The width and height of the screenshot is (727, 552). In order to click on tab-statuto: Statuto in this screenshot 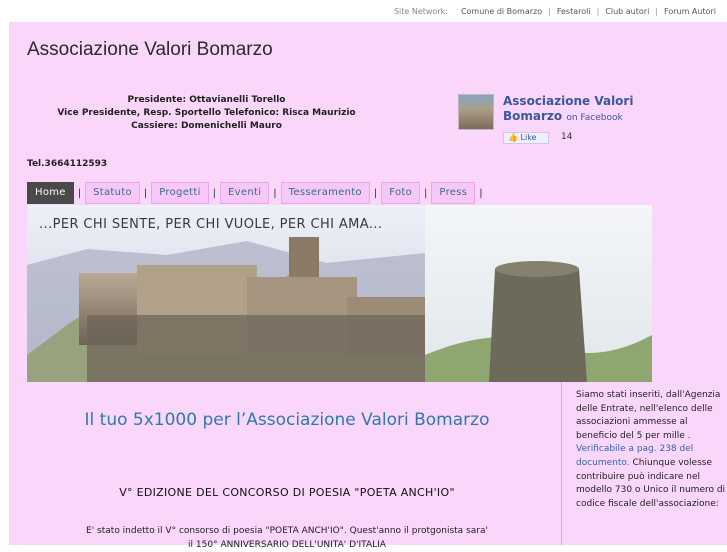, I will do `click(112, 193)`.